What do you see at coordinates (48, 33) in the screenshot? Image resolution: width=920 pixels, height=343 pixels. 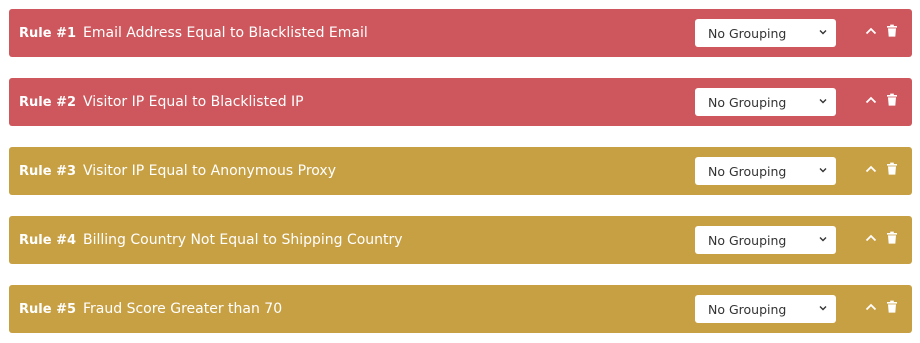 I see `rule-number: Rule #1` at bounding box center [48, 33].